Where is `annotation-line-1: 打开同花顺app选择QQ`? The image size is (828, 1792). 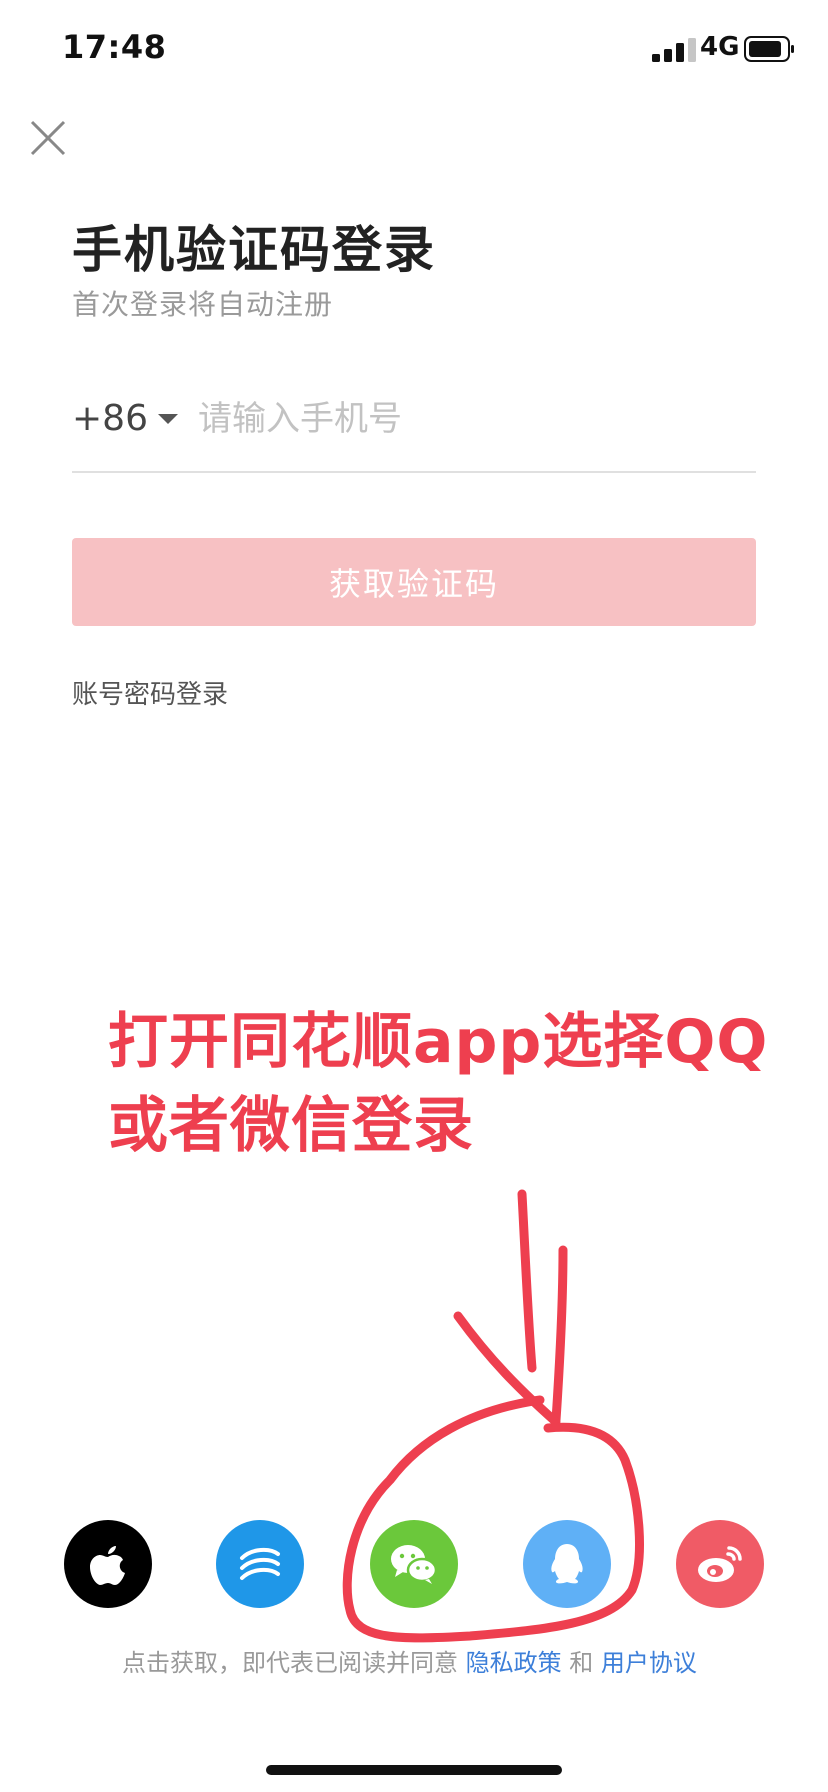
annotation-line-1: 打开同花顺app选择QQ is located at coordinates (438, 1042).